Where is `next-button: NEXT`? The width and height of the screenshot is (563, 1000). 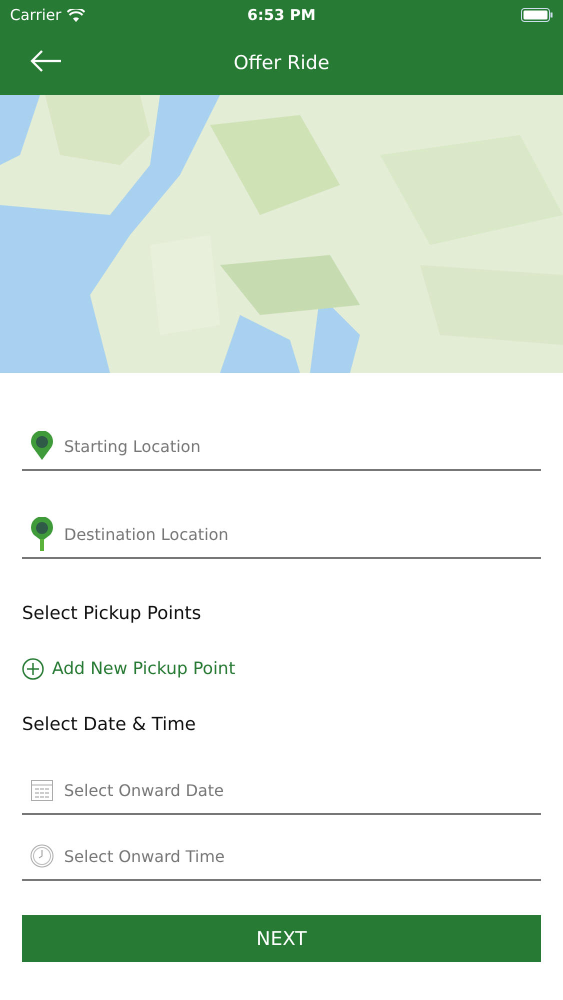
next-button: NEXT is located at coordinates (281, 938).